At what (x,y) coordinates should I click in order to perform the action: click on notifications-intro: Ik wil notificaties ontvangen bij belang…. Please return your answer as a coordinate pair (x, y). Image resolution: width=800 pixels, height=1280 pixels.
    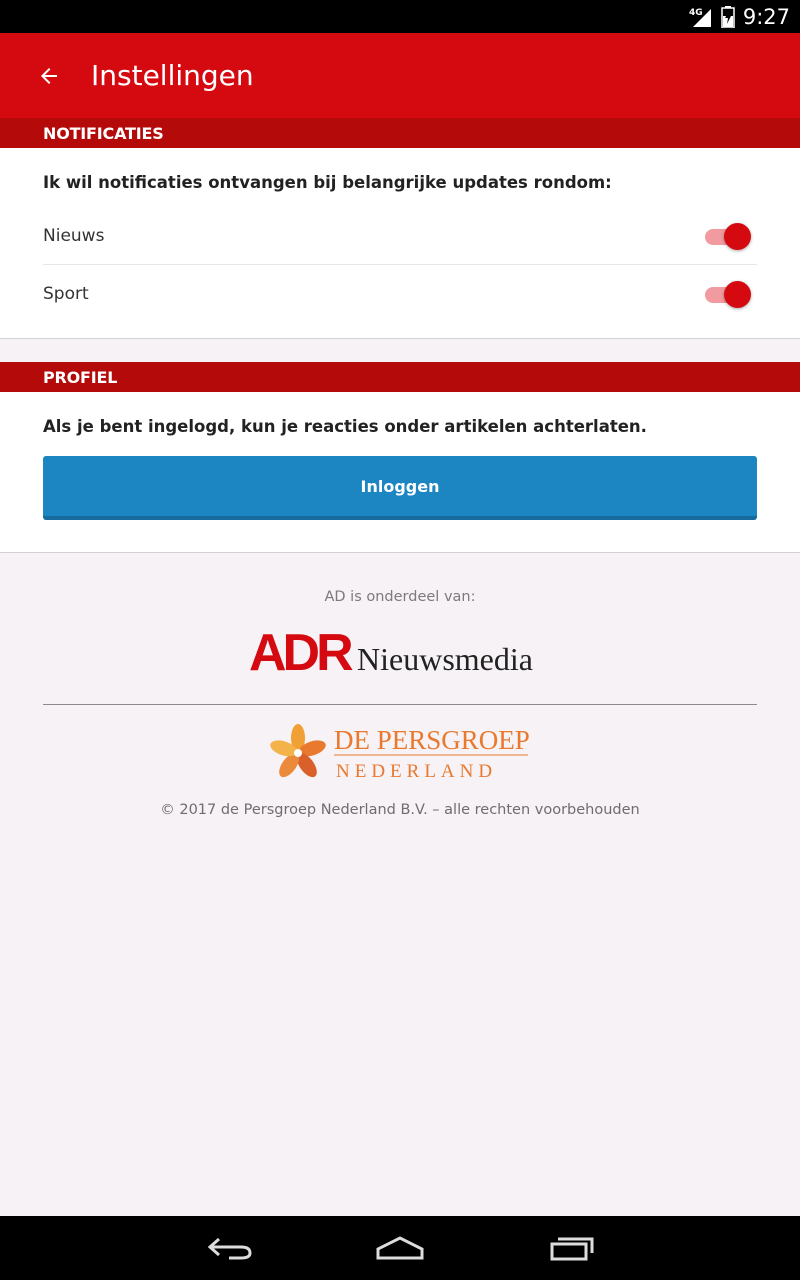
    Looking at the image, I should click on (327, 182).